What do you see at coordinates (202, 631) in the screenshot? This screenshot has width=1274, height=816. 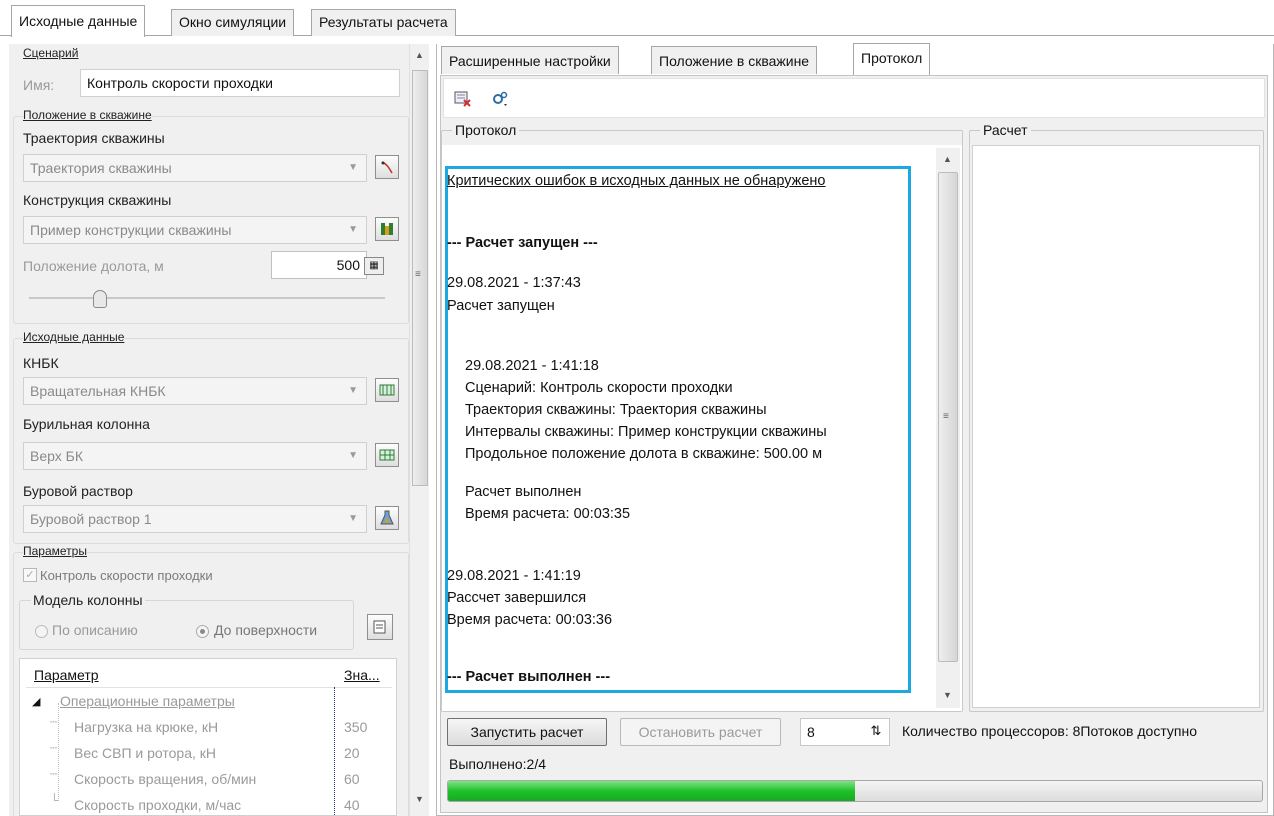 I see `radio-to-surface` at bounding box center [202, 631].